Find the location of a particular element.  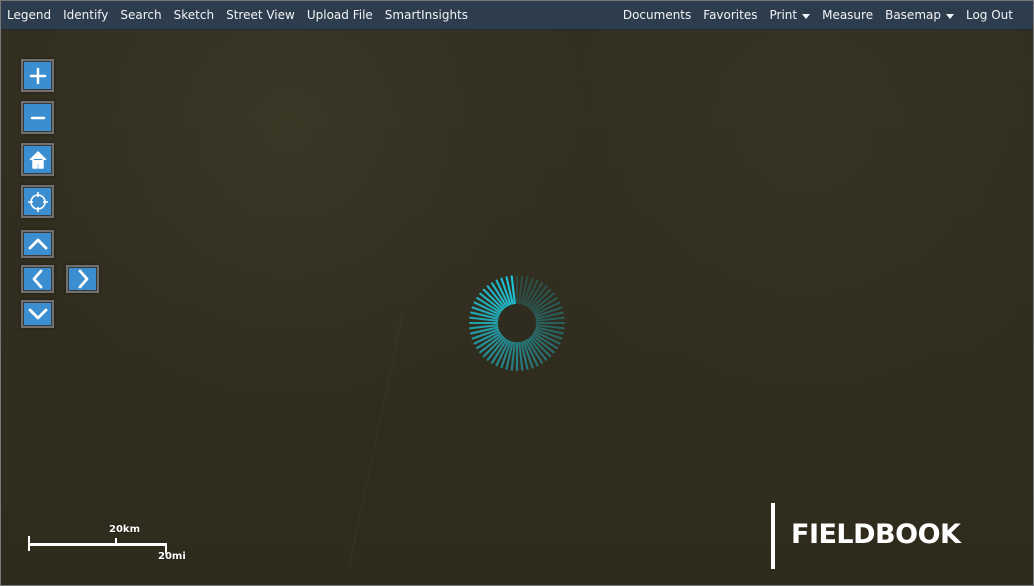

identify-menu-item: Identify is located at coordinates (85, 15).